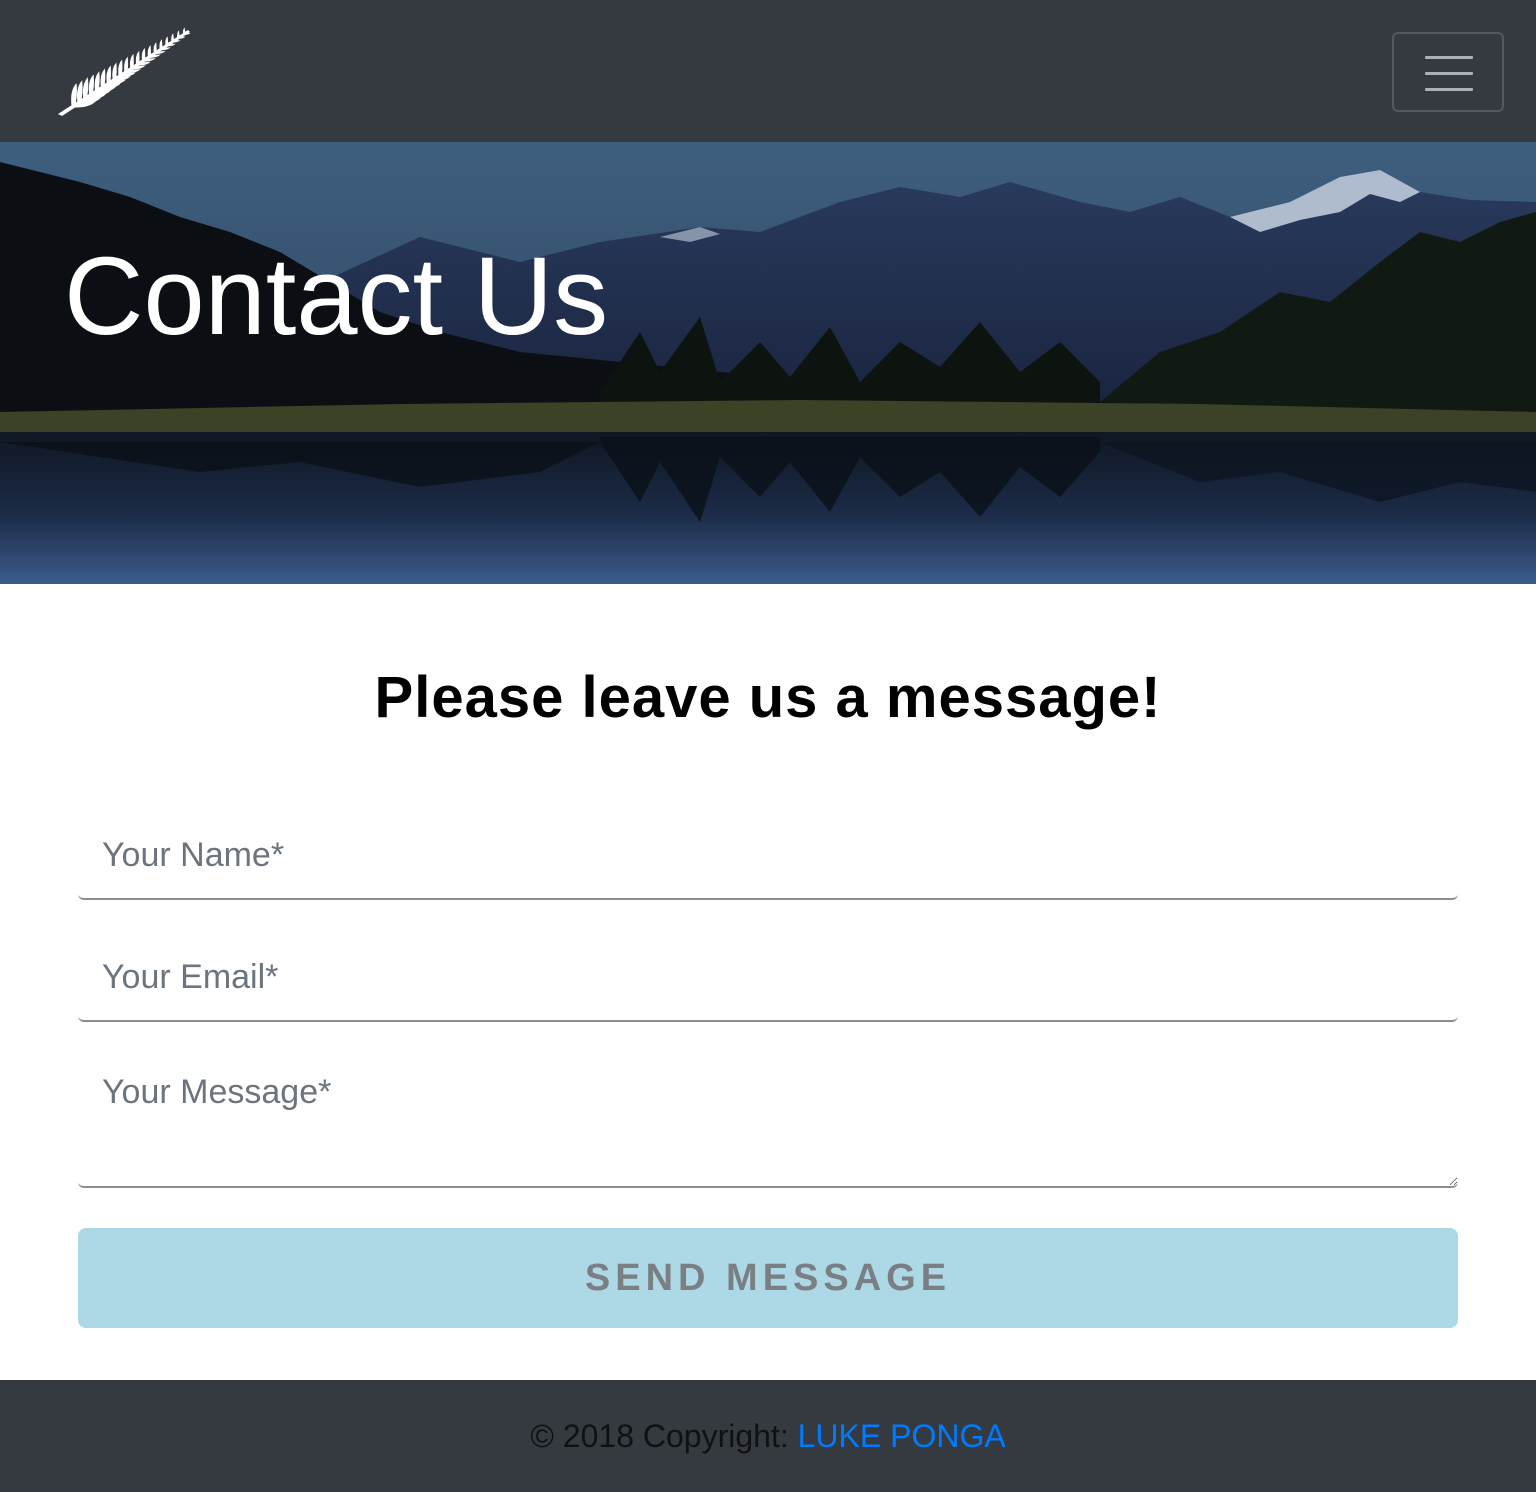 The image size is (1536, 1492). Describe the element at coordinates (768, 1122) in the screenshot. I see `message-textarea` at that location.